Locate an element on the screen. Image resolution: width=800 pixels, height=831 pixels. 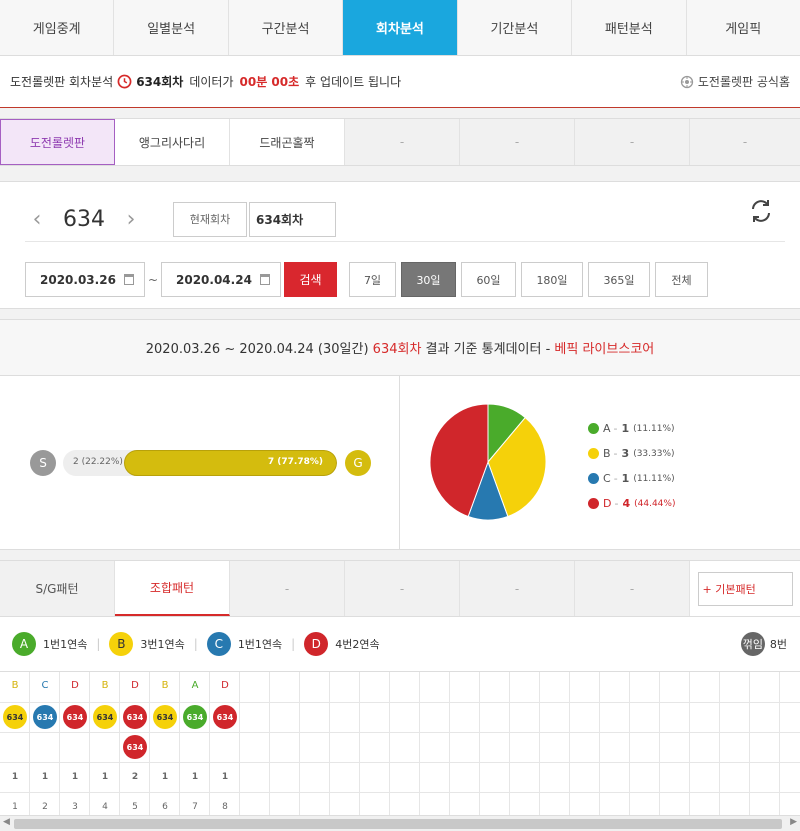
round-input: 634회차 is located at coordinates (292, 219).